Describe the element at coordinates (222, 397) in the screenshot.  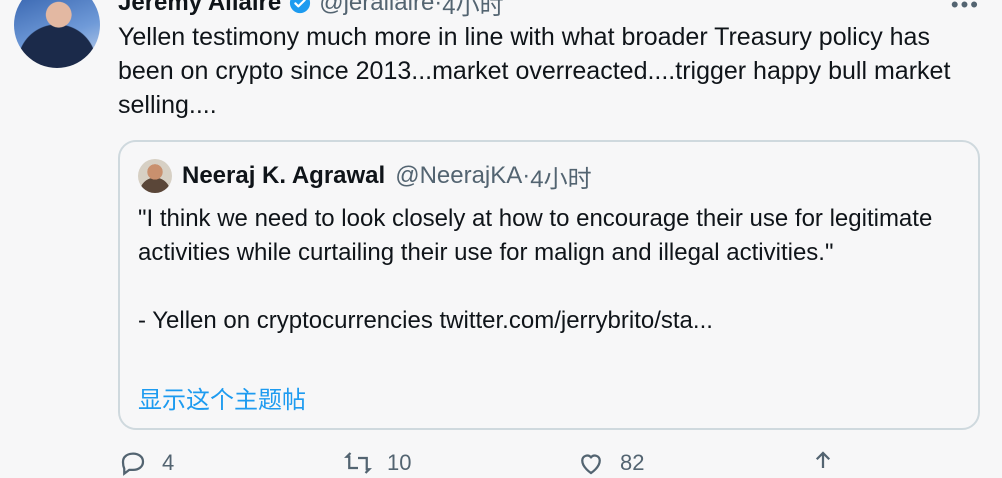
I see `show-thread-link: 显示这个主题帖` at that location.